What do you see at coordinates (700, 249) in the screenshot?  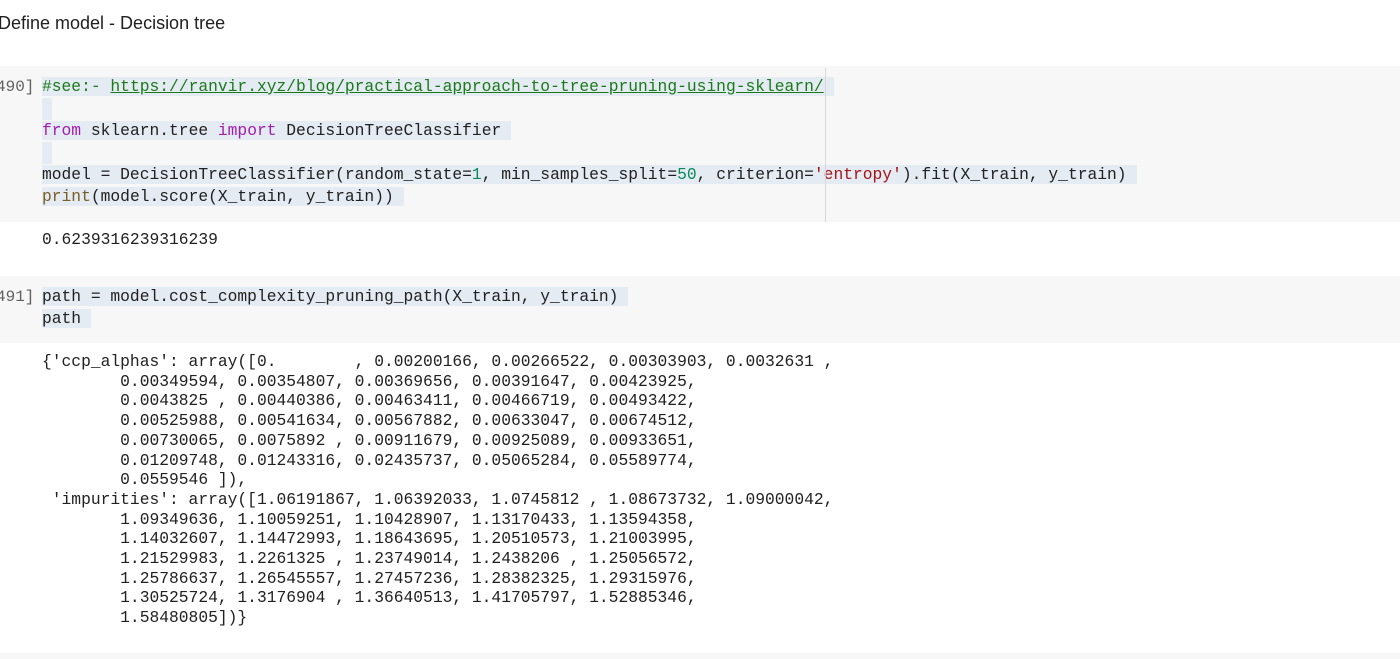 I see `cell-output-490: 0.6239316239316239` at bounding box center [700, 249].